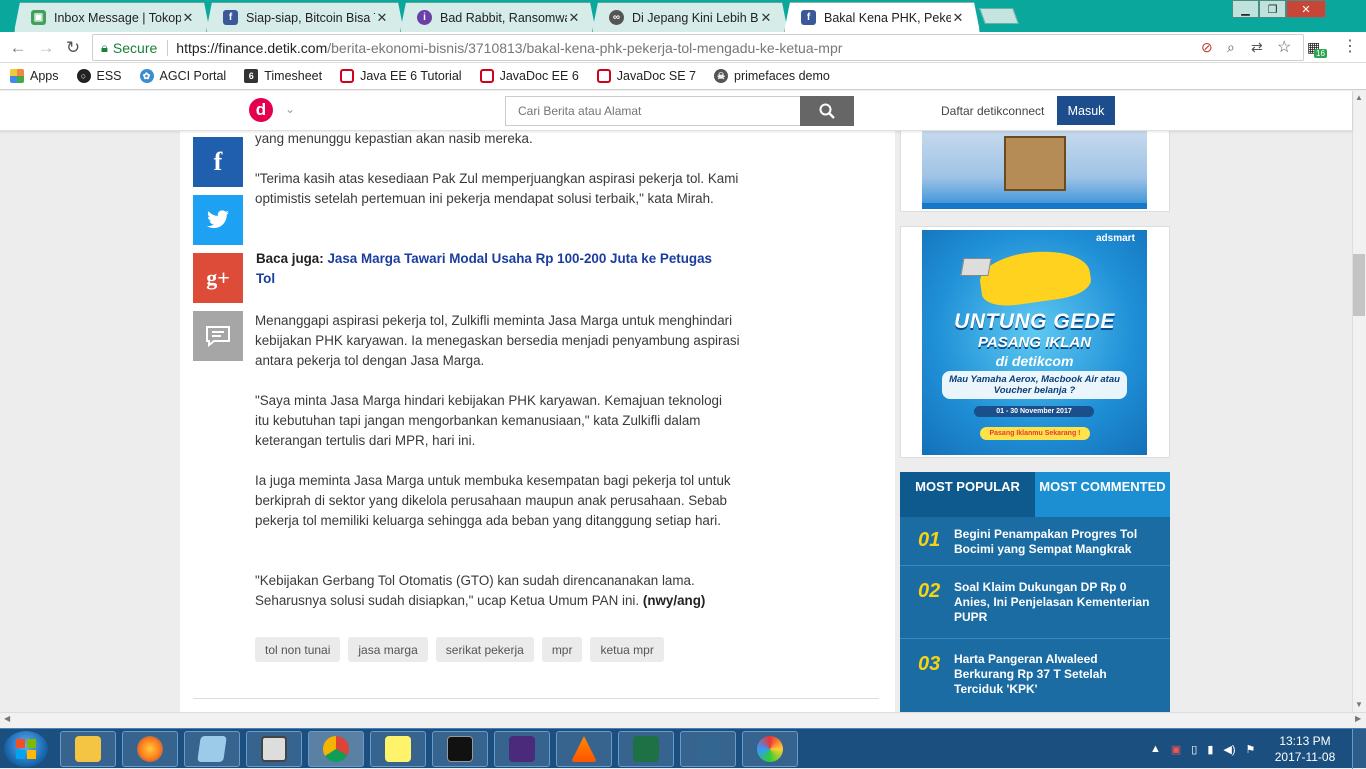  I want to click on action-center-icon: ⚑, so click(1251, 749).